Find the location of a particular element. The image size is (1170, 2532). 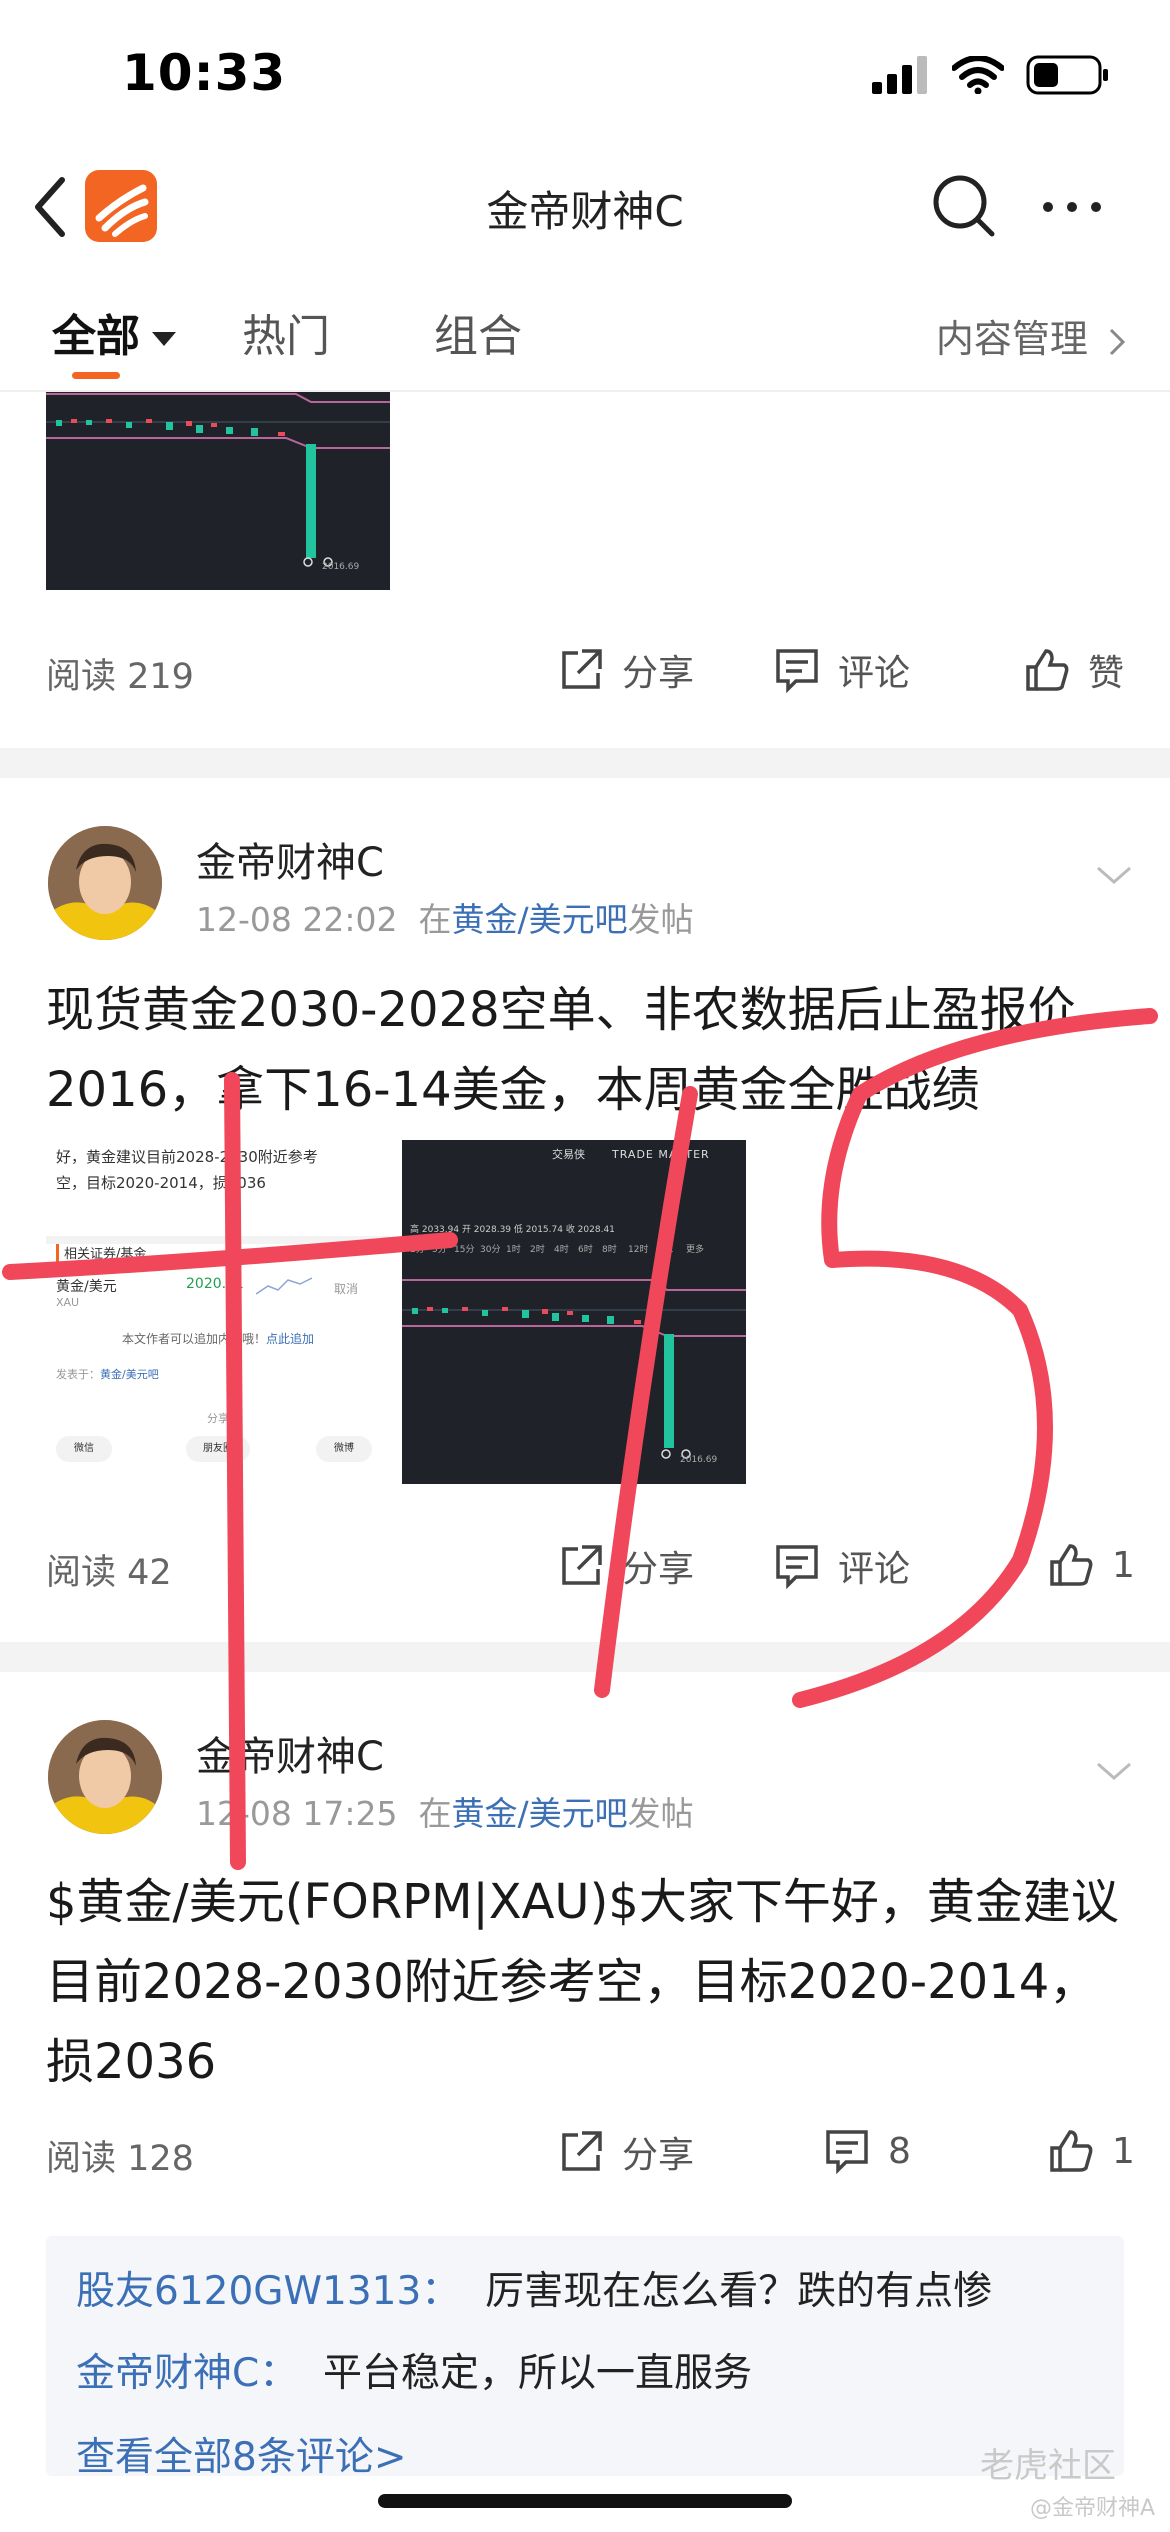

cellular-signal-icon is located at coordinates (899, 75).